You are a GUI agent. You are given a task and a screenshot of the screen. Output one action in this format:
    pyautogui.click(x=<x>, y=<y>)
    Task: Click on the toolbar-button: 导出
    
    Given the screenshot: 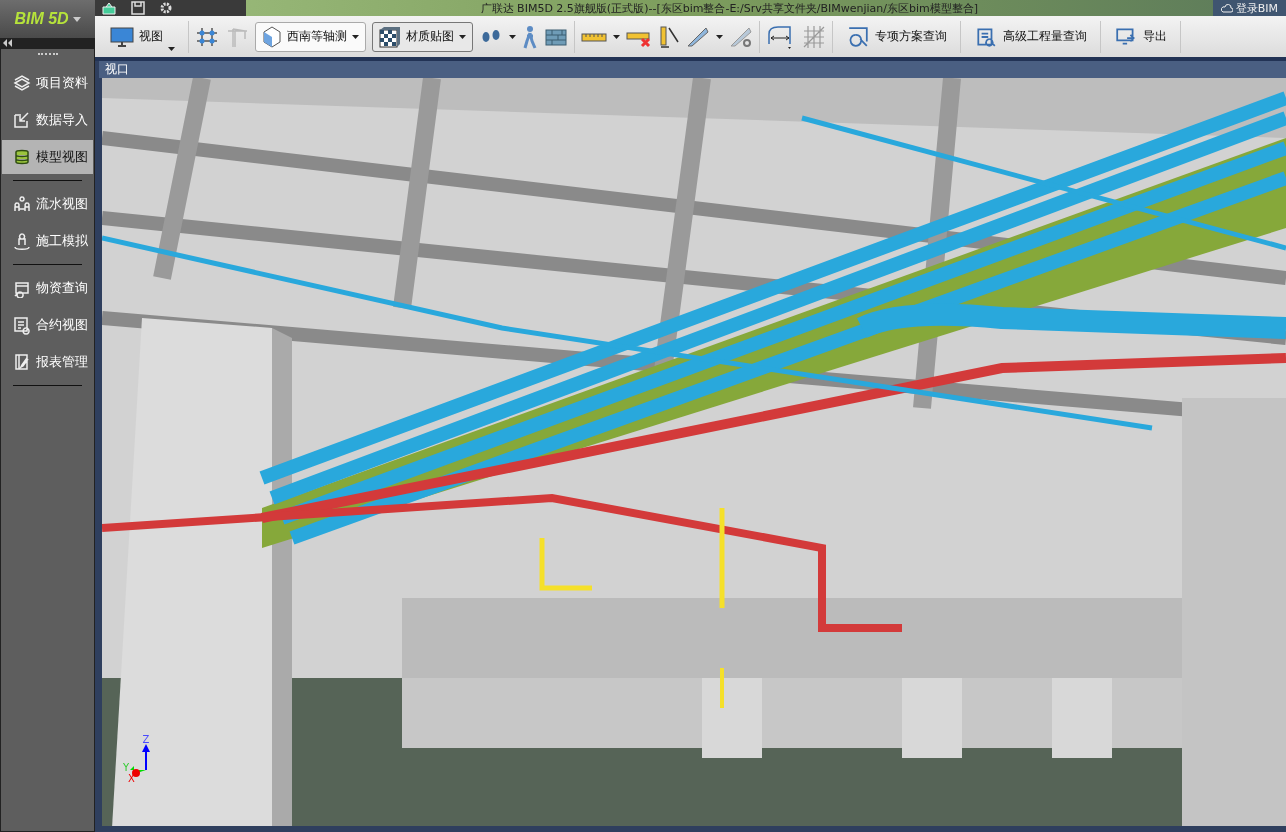 What is the action you would take?
    pyautogui.click(x=1140, y=36)
    